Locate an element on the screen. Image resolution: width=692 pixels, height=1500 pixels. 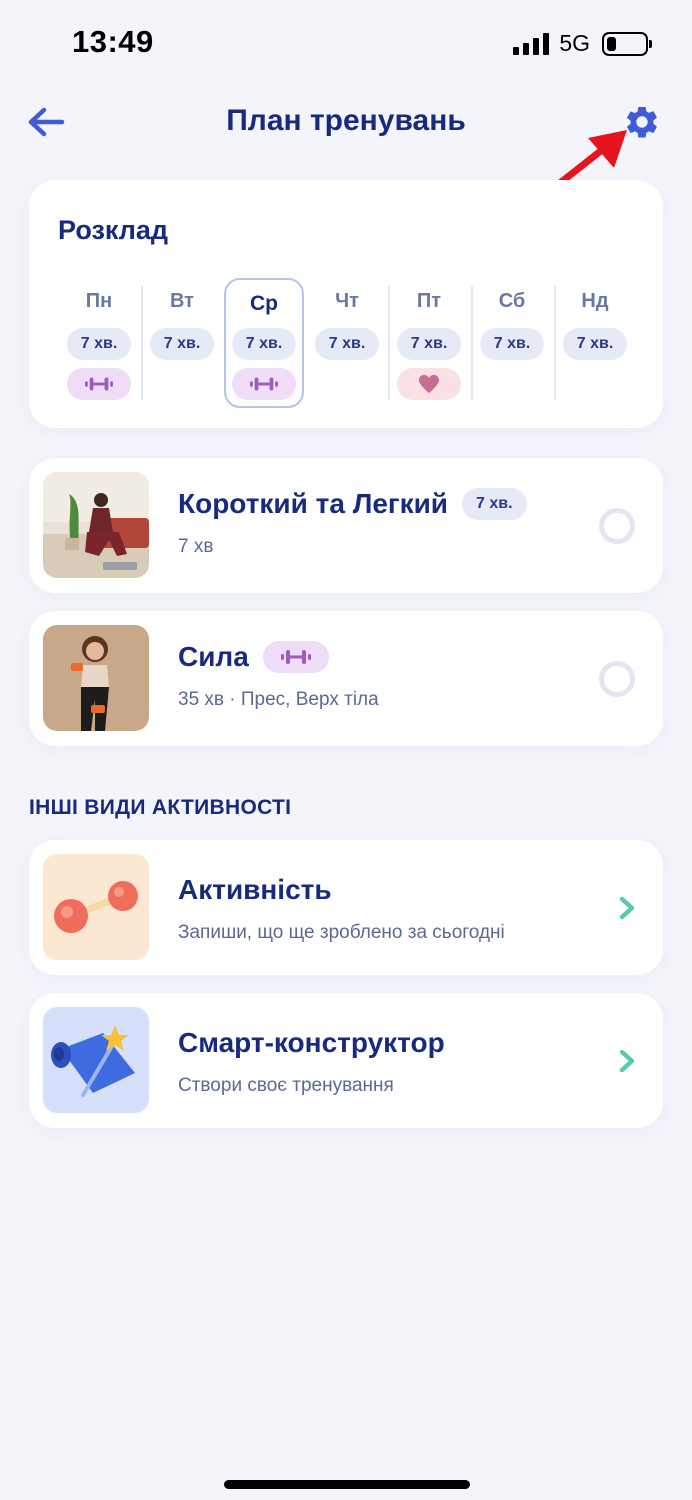
workout-title-row: Сила is located at coordinates (253, 657).